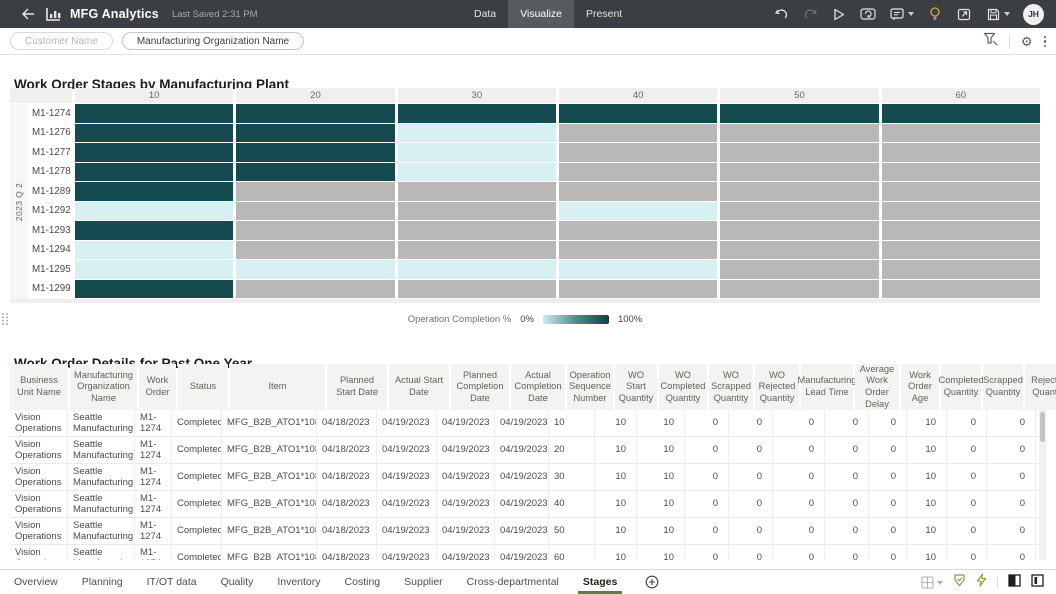 Image resolution: width=1056 pixels, height=594 pixels. What do you see at coordinates (1044, 41) in the screenshot?
I see `more-options-kebab-icon` at bounding box center [1044, 41].